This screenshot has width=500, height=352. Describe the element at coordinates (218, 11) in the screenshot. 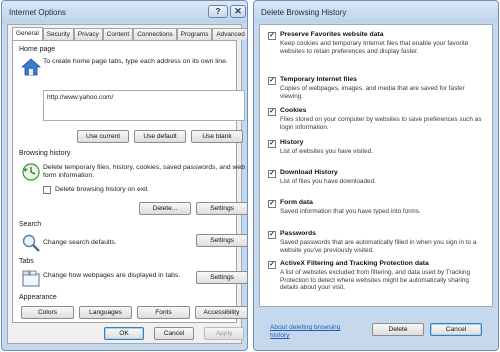

I see `help-button: ?` at that location.